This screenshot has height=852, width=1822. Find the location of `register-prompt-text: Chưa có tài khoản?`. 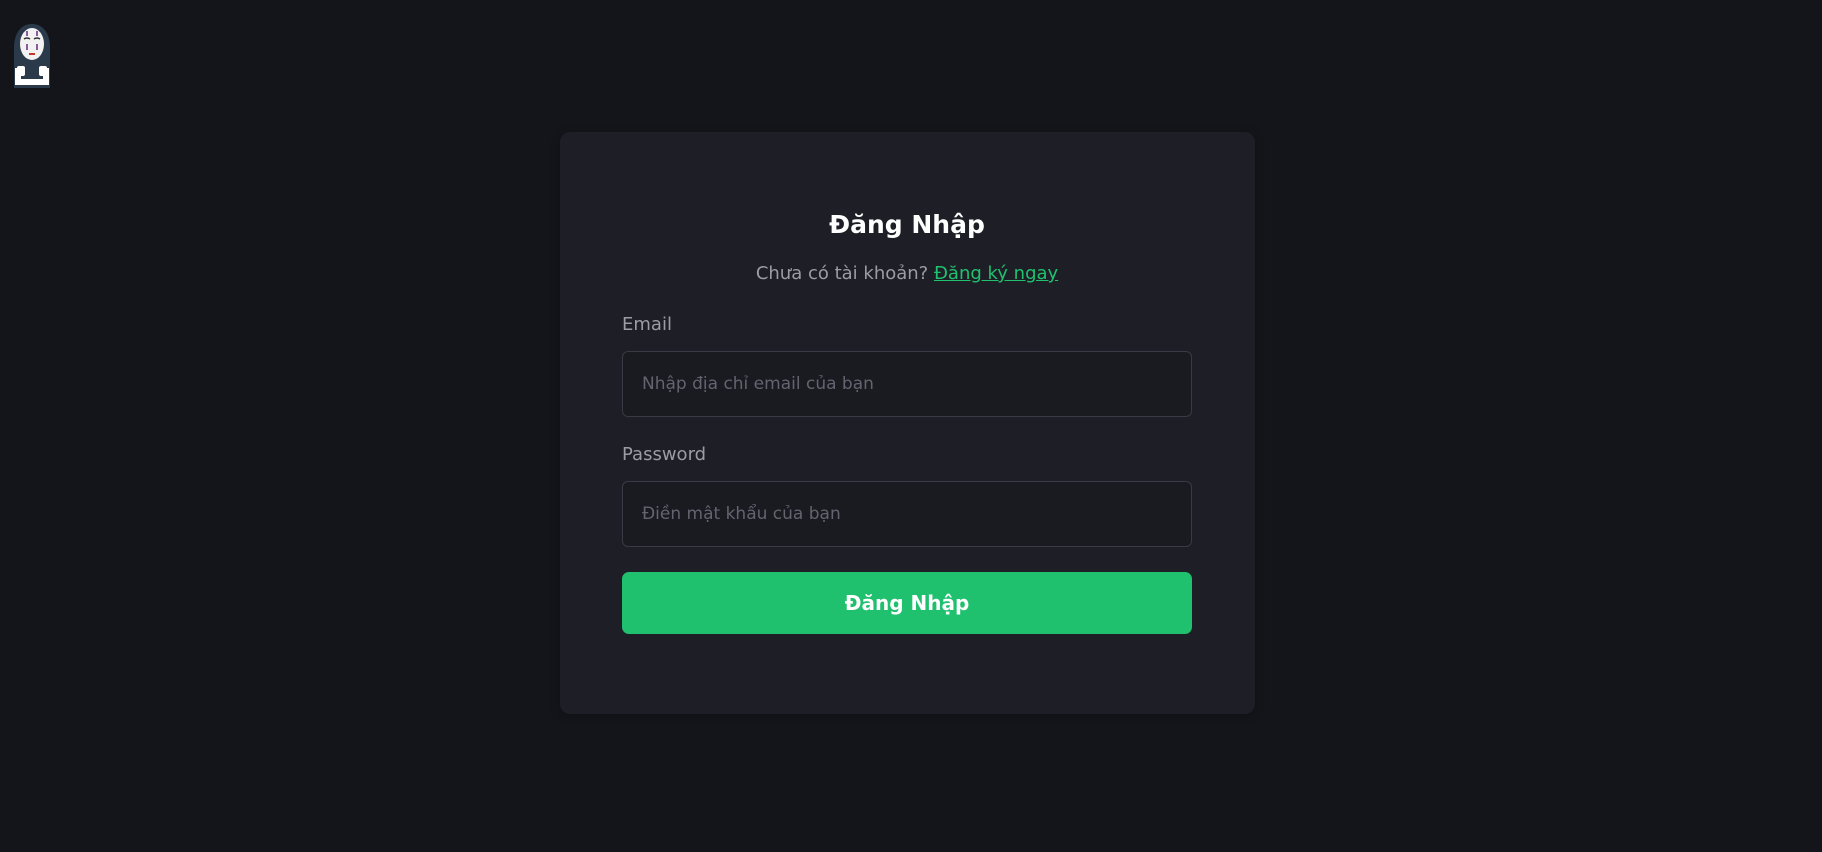

register-prompt-text: Chưa có tài khoản? is located at coordinates (842, 273).